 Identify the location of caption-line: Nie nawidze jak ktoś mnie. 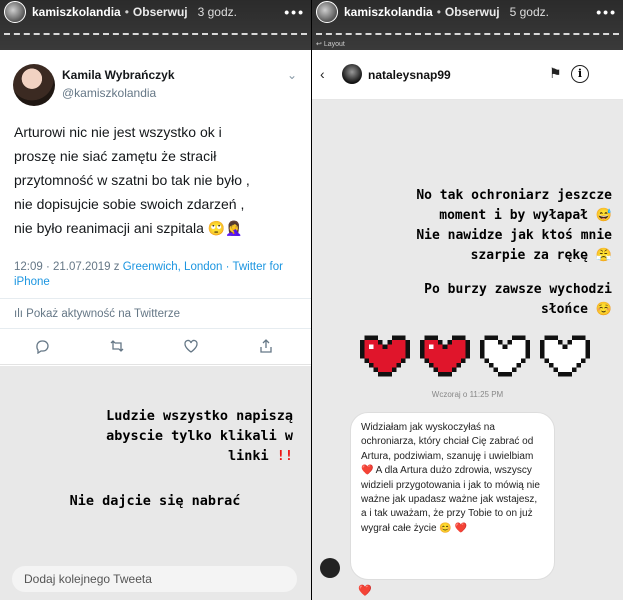
(514, 235).